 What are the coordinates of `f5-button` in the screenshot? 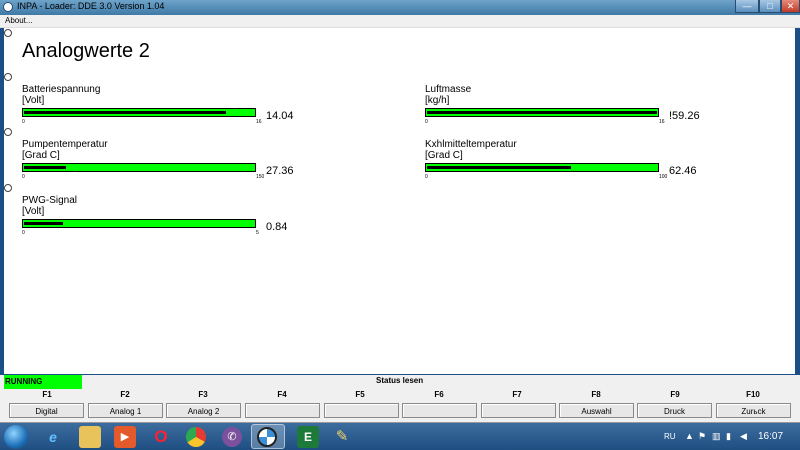 It's located at (361, 410).